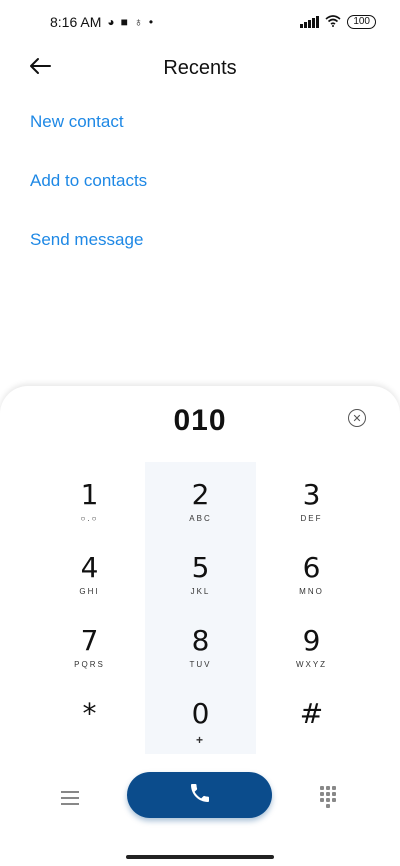 The width and height of the screenshot is (400, 866). I want to click on assistant-icon: ♁, so click(138, 22).